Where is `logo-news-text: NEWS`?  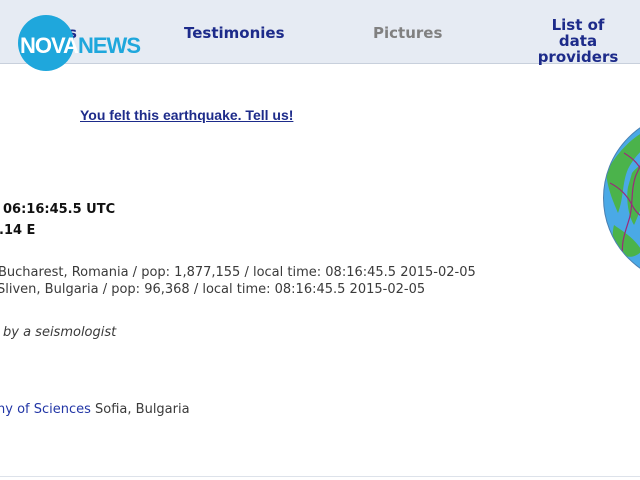
logo-news-text: NEWS is located at coordinates (109, 45).